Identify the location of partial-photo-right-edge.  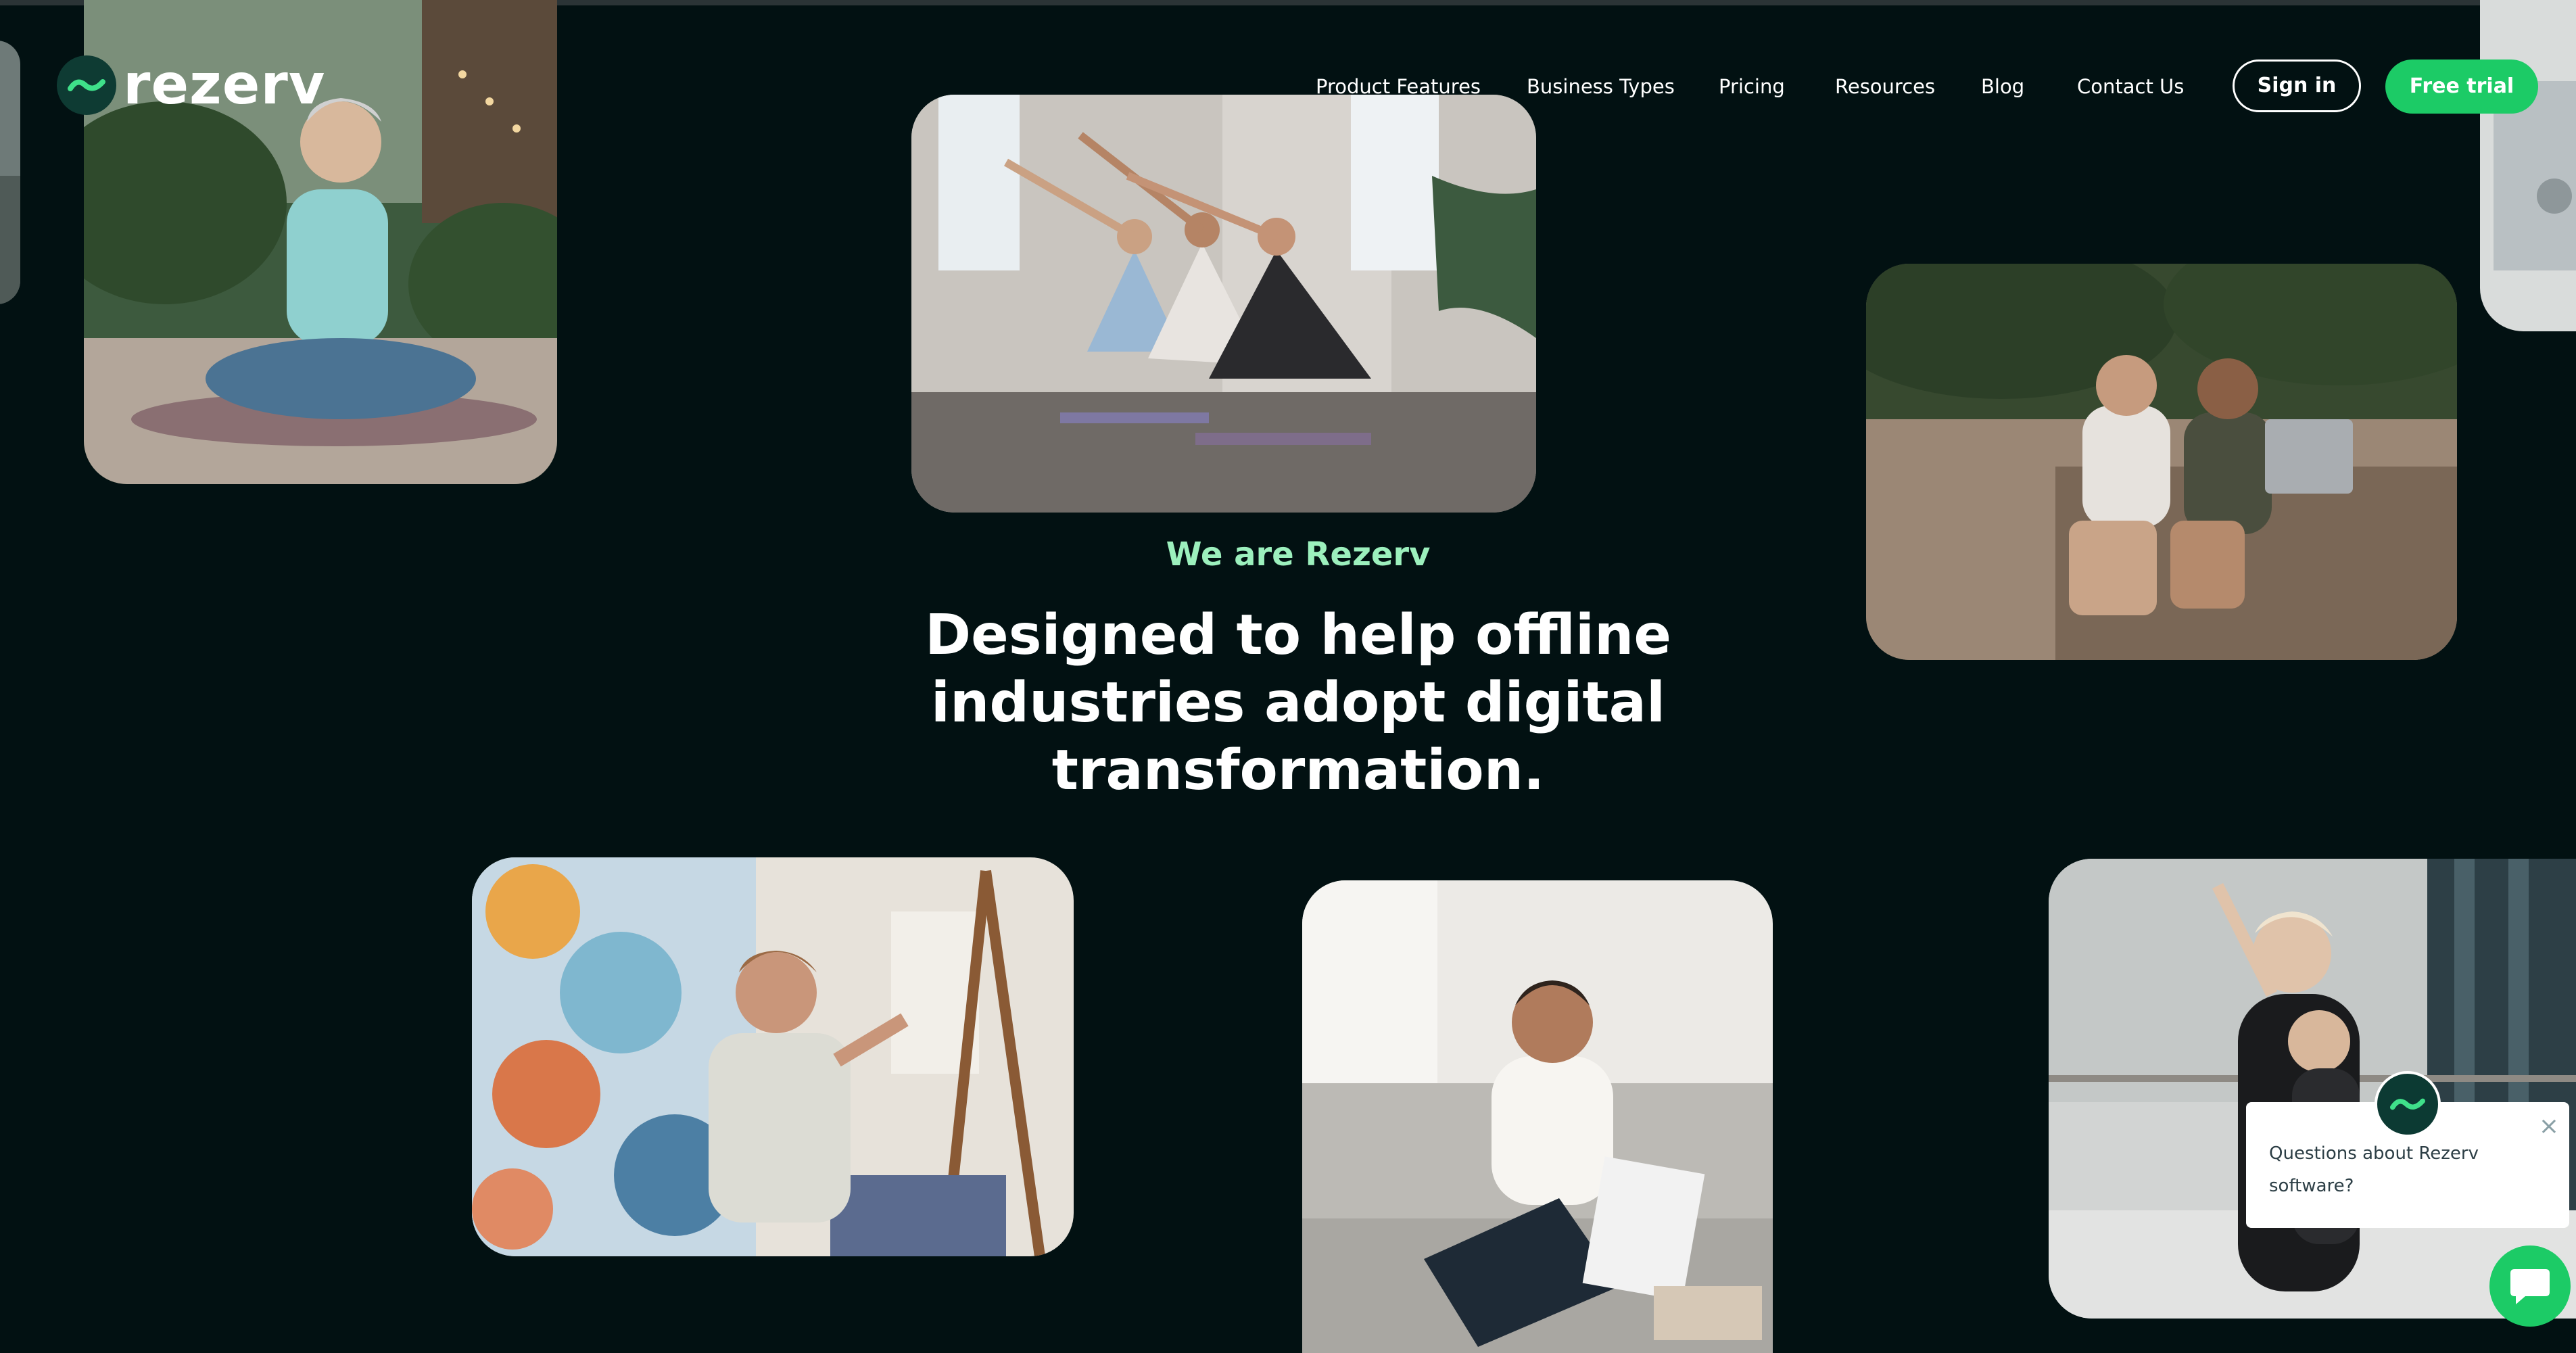
(2528, 165).